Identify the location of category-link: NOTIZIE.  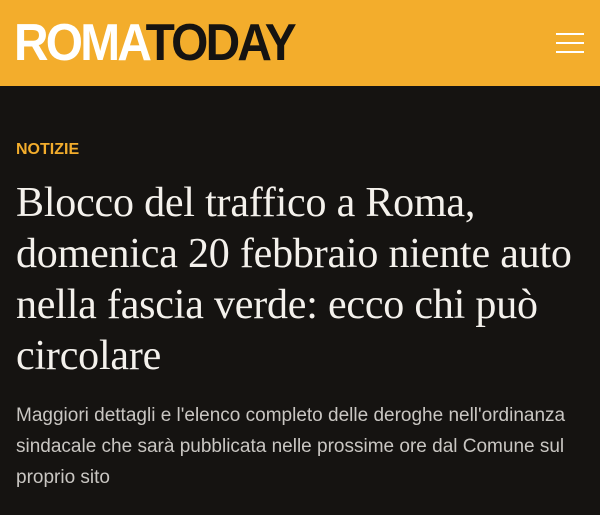
(47, 150).